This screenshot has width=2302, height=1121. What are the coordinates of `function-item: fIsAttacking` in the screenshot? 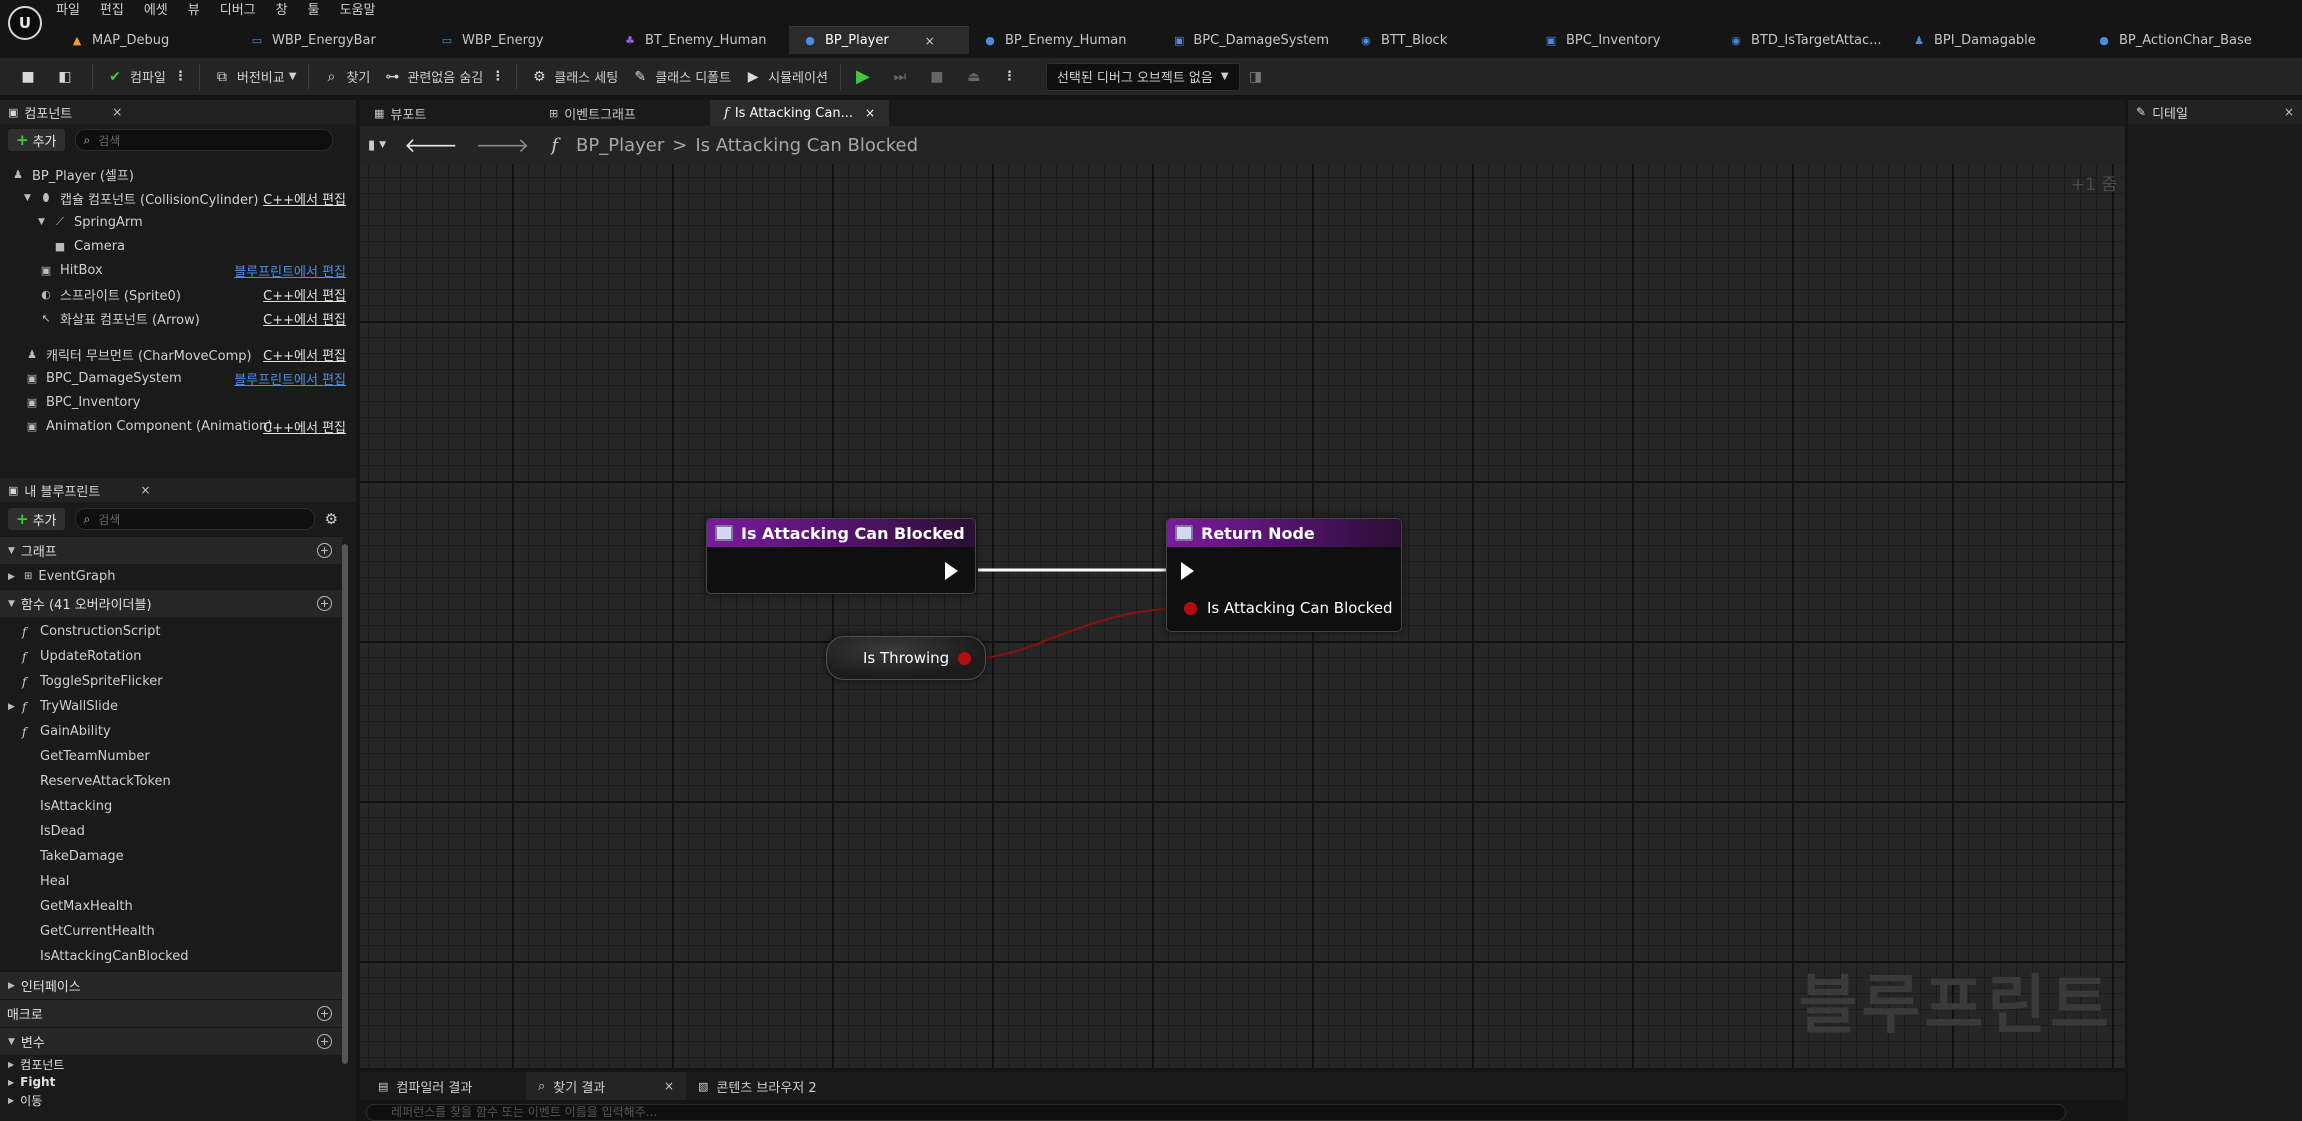 It's located at (171, 806).